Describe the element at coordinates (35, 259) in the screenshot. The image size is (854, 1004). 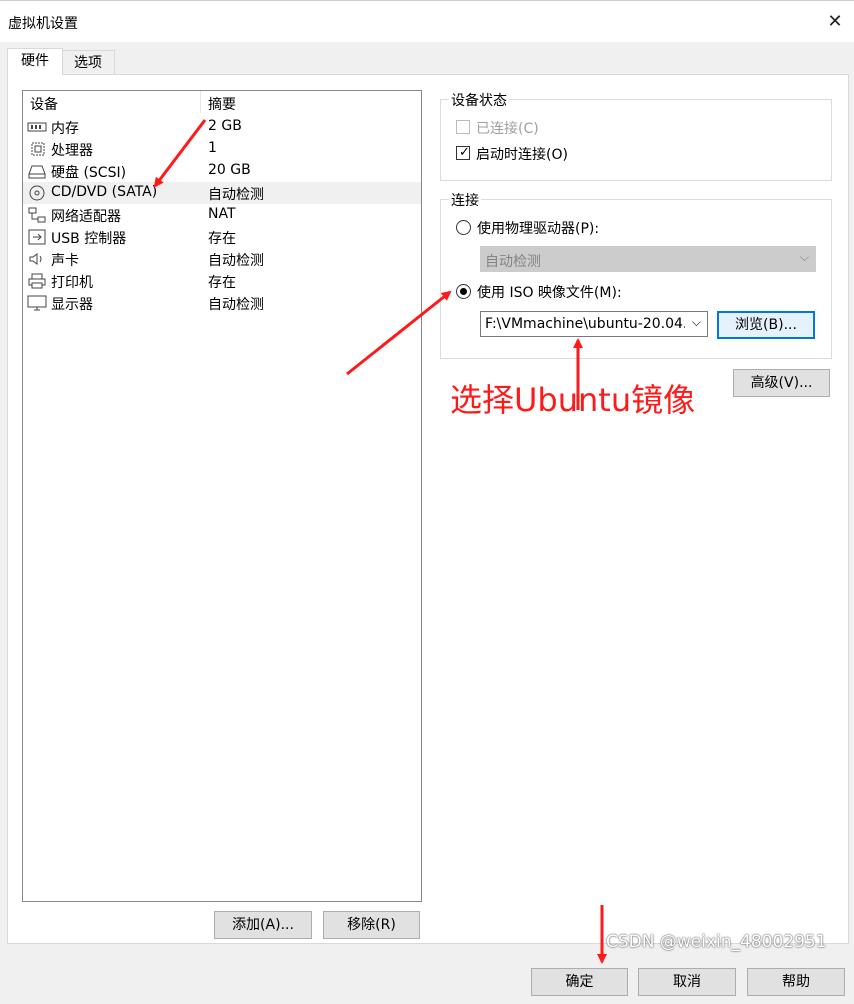
I see `speaker-icon` at that location.